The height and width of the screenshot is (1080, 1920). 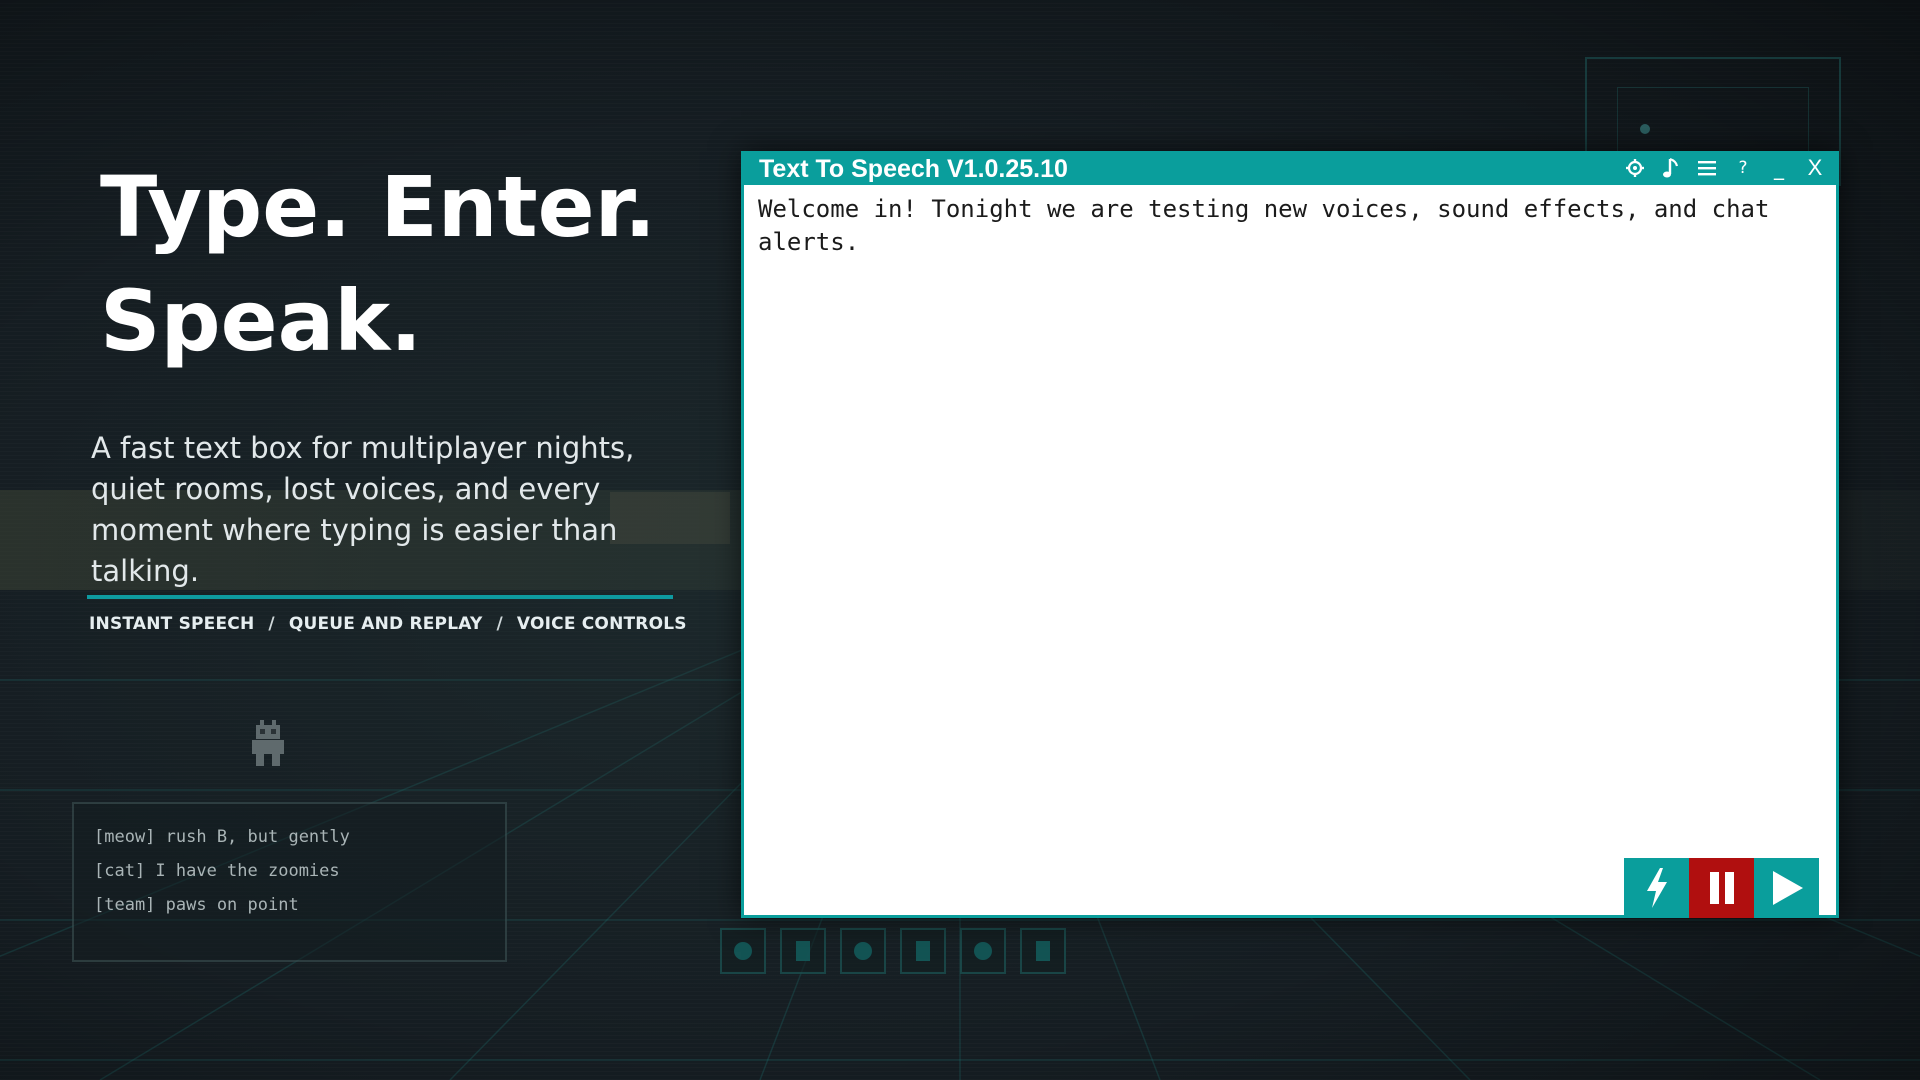 What do you see at coordinates (261, 321) in the screenshot?
I see `hero-title-line2: Speak.` at bounding box center [261, 321].